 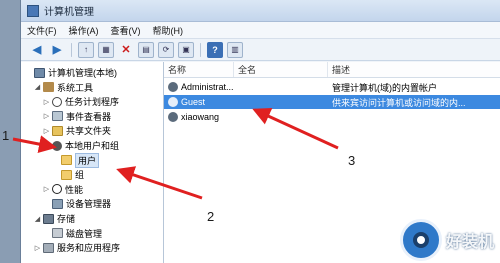 What do you see at coordinates (186, 49) in the screenshot?
I see `export-list-icon: ▣` at bounding box center [186, 49].